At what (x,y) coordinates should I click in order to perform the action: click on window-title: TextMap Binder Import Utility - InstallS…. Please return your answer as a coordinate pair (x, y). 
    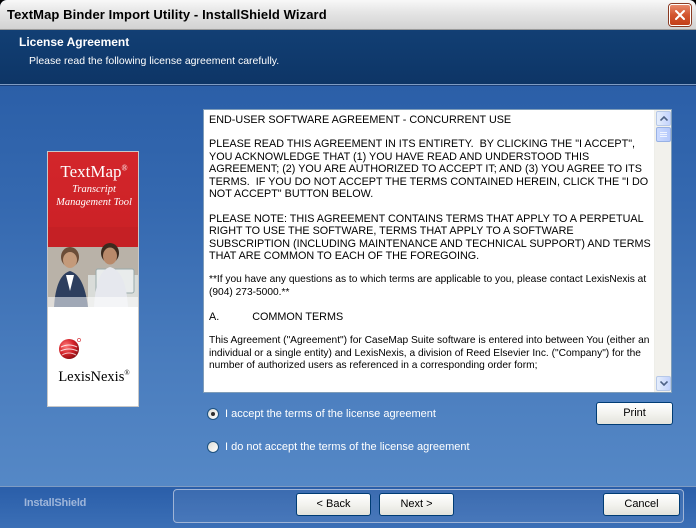
    Looking at the image, I should click on (167, 14).